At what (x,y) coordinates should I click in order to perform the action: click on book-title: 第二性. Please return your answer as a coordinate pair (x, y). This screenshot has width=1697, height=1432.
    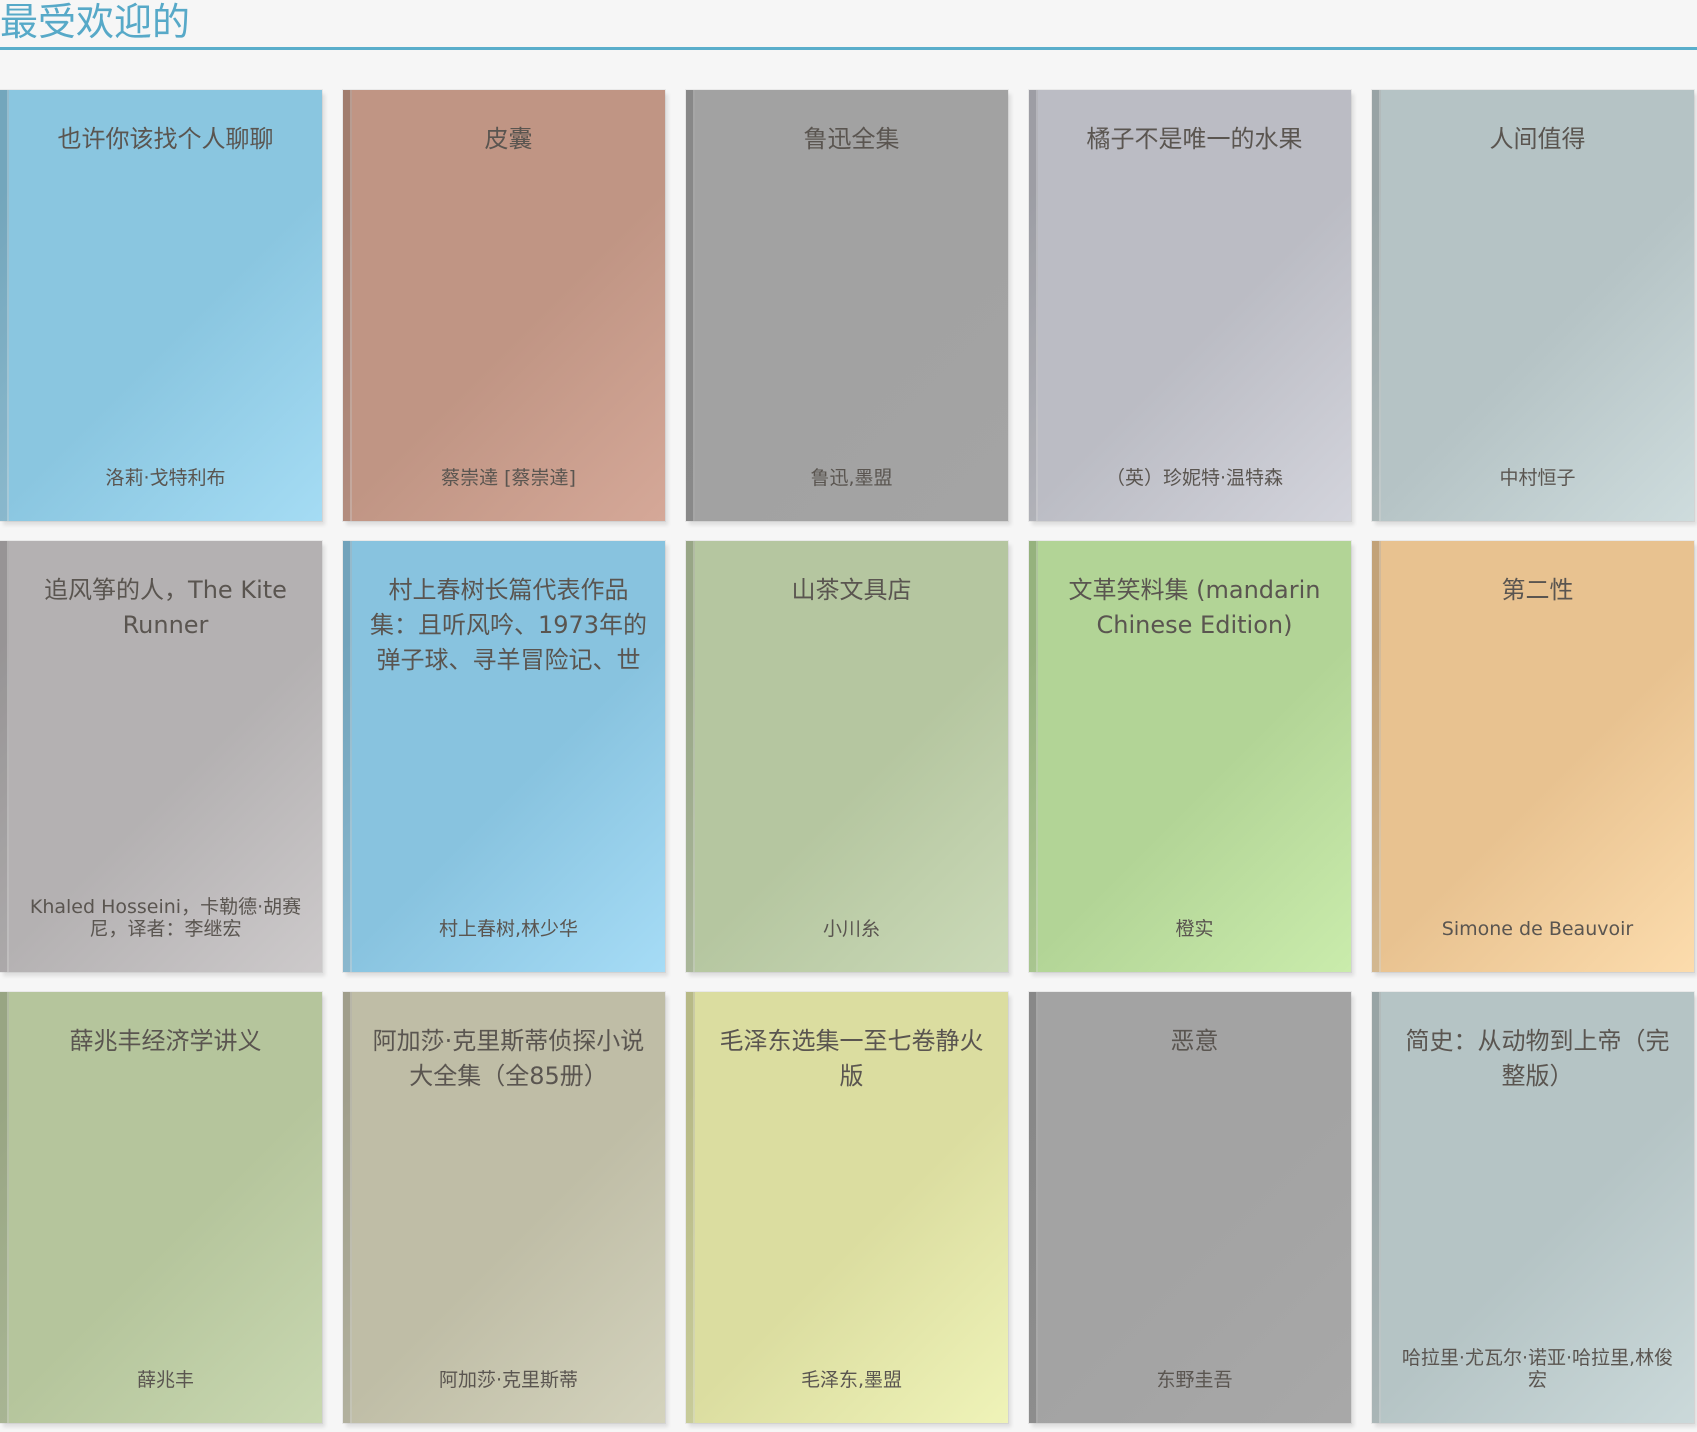
    Looking at the image, I should click on (1537, 590).